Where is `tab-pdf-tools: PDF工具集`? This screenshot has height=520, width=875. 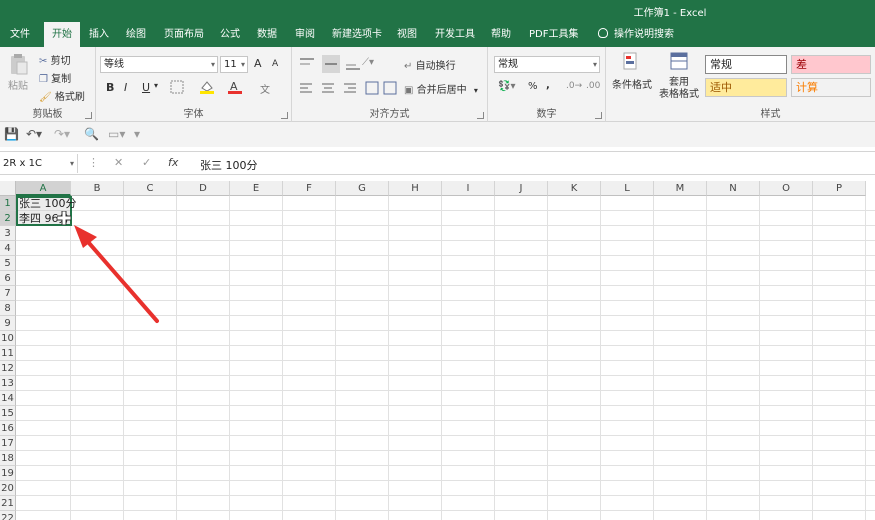 tab-pdf-tools: PDF工具集 is located at coordinates (553, 34).